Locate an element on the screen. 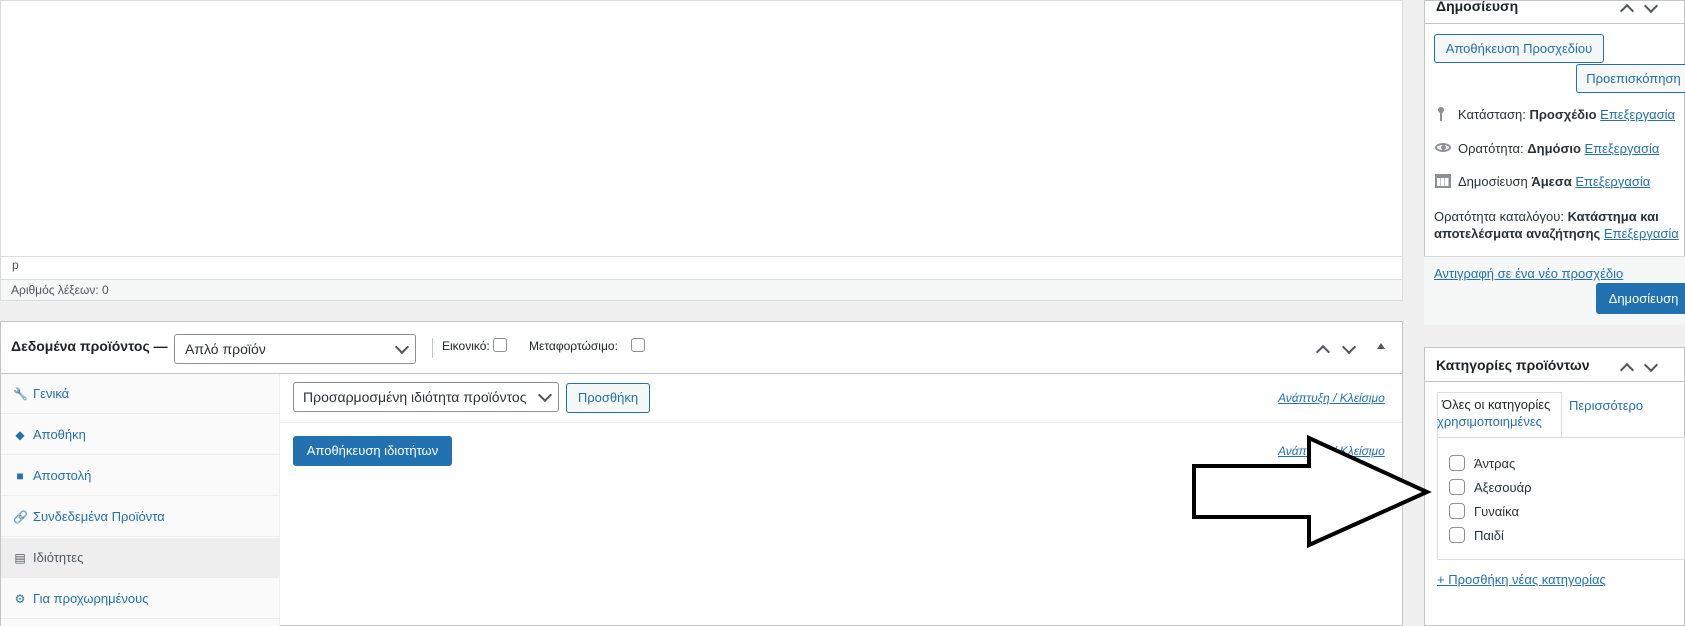 This screenshot has height=626, width=1685. publish-header-divider is located at coordinates (1554, 23).